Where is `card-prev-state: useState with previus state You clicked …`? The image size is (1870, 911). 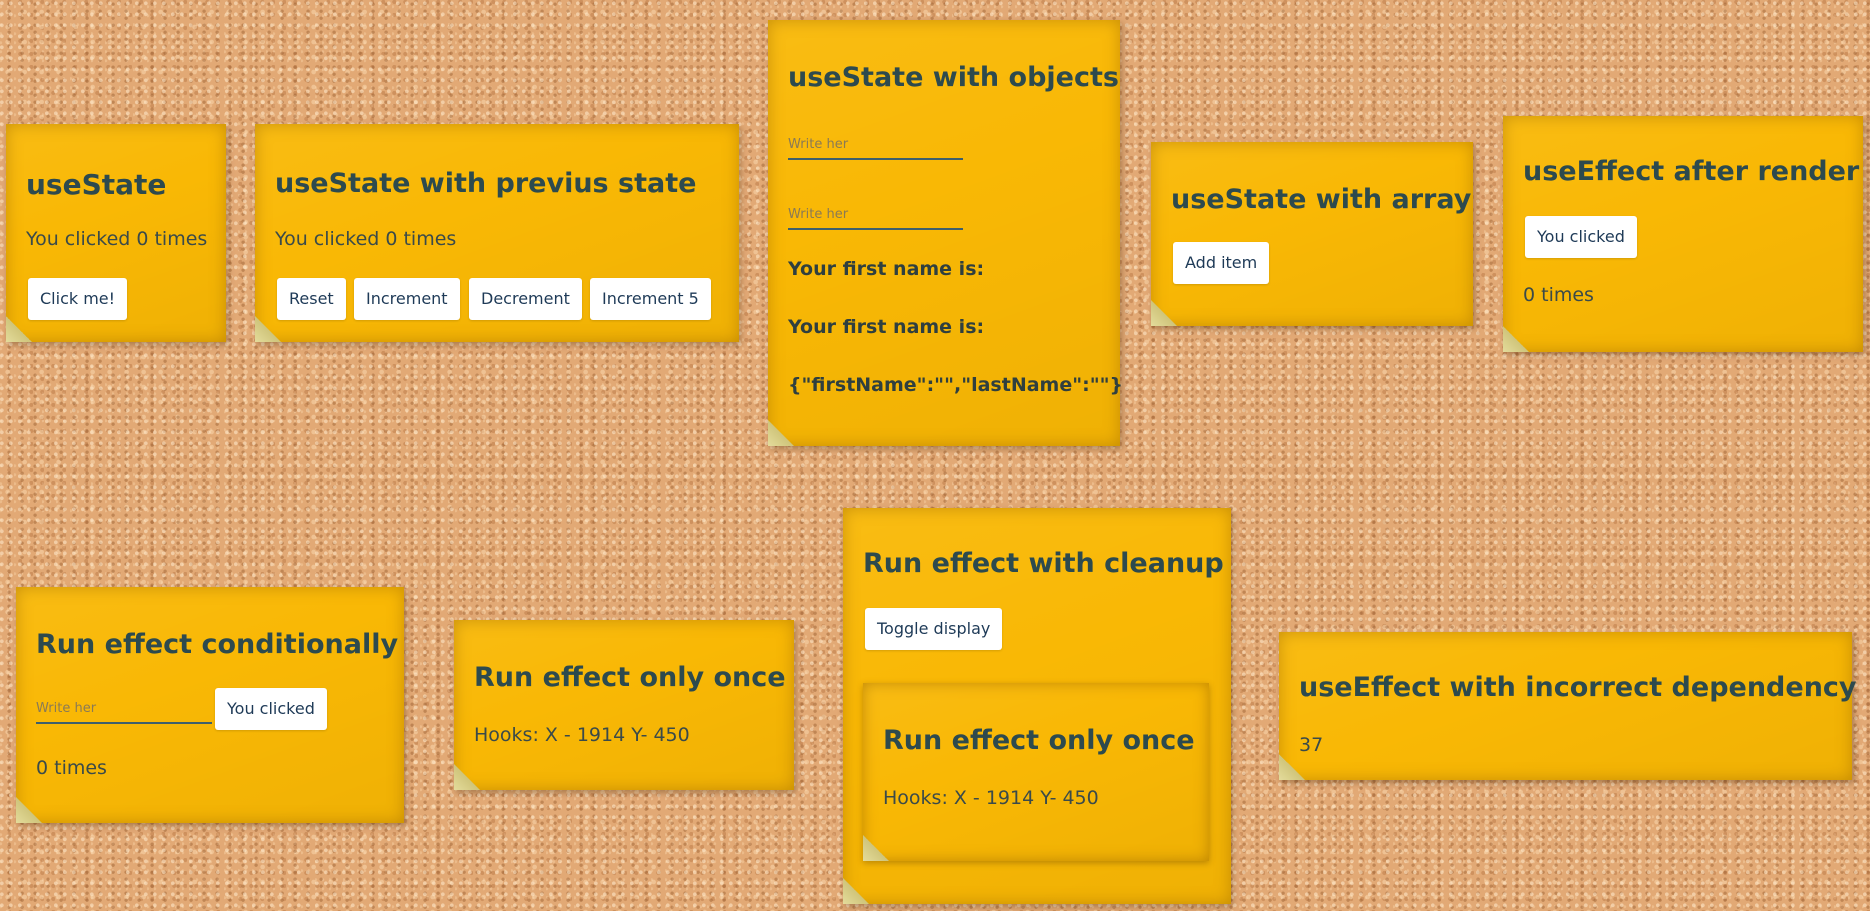 card-prev-state: useState with previus state You clicked … is located at coordinates (497, 233).